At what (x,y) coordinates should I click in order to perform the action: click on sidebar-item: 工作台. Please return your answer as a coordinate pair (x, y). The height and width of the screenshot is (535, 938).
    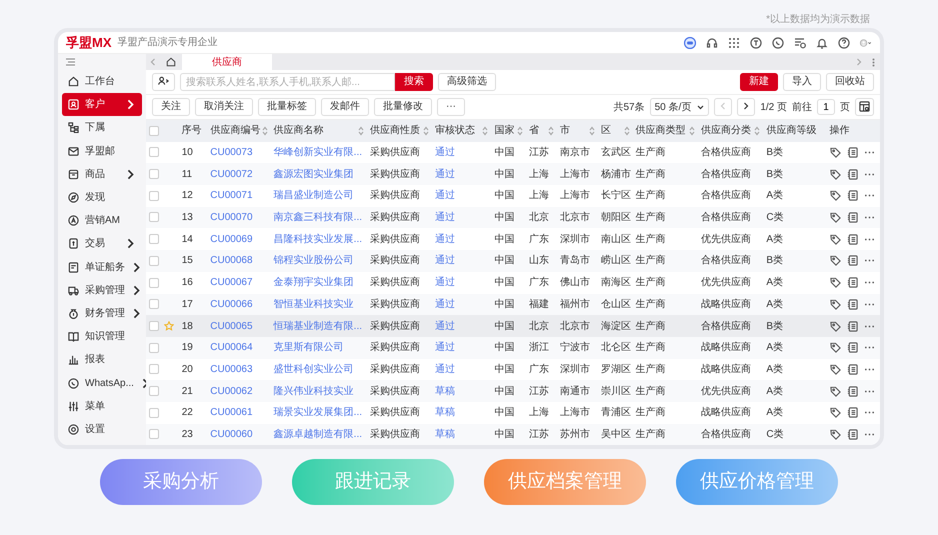
    Looking at the image, I should click on (102, 82).